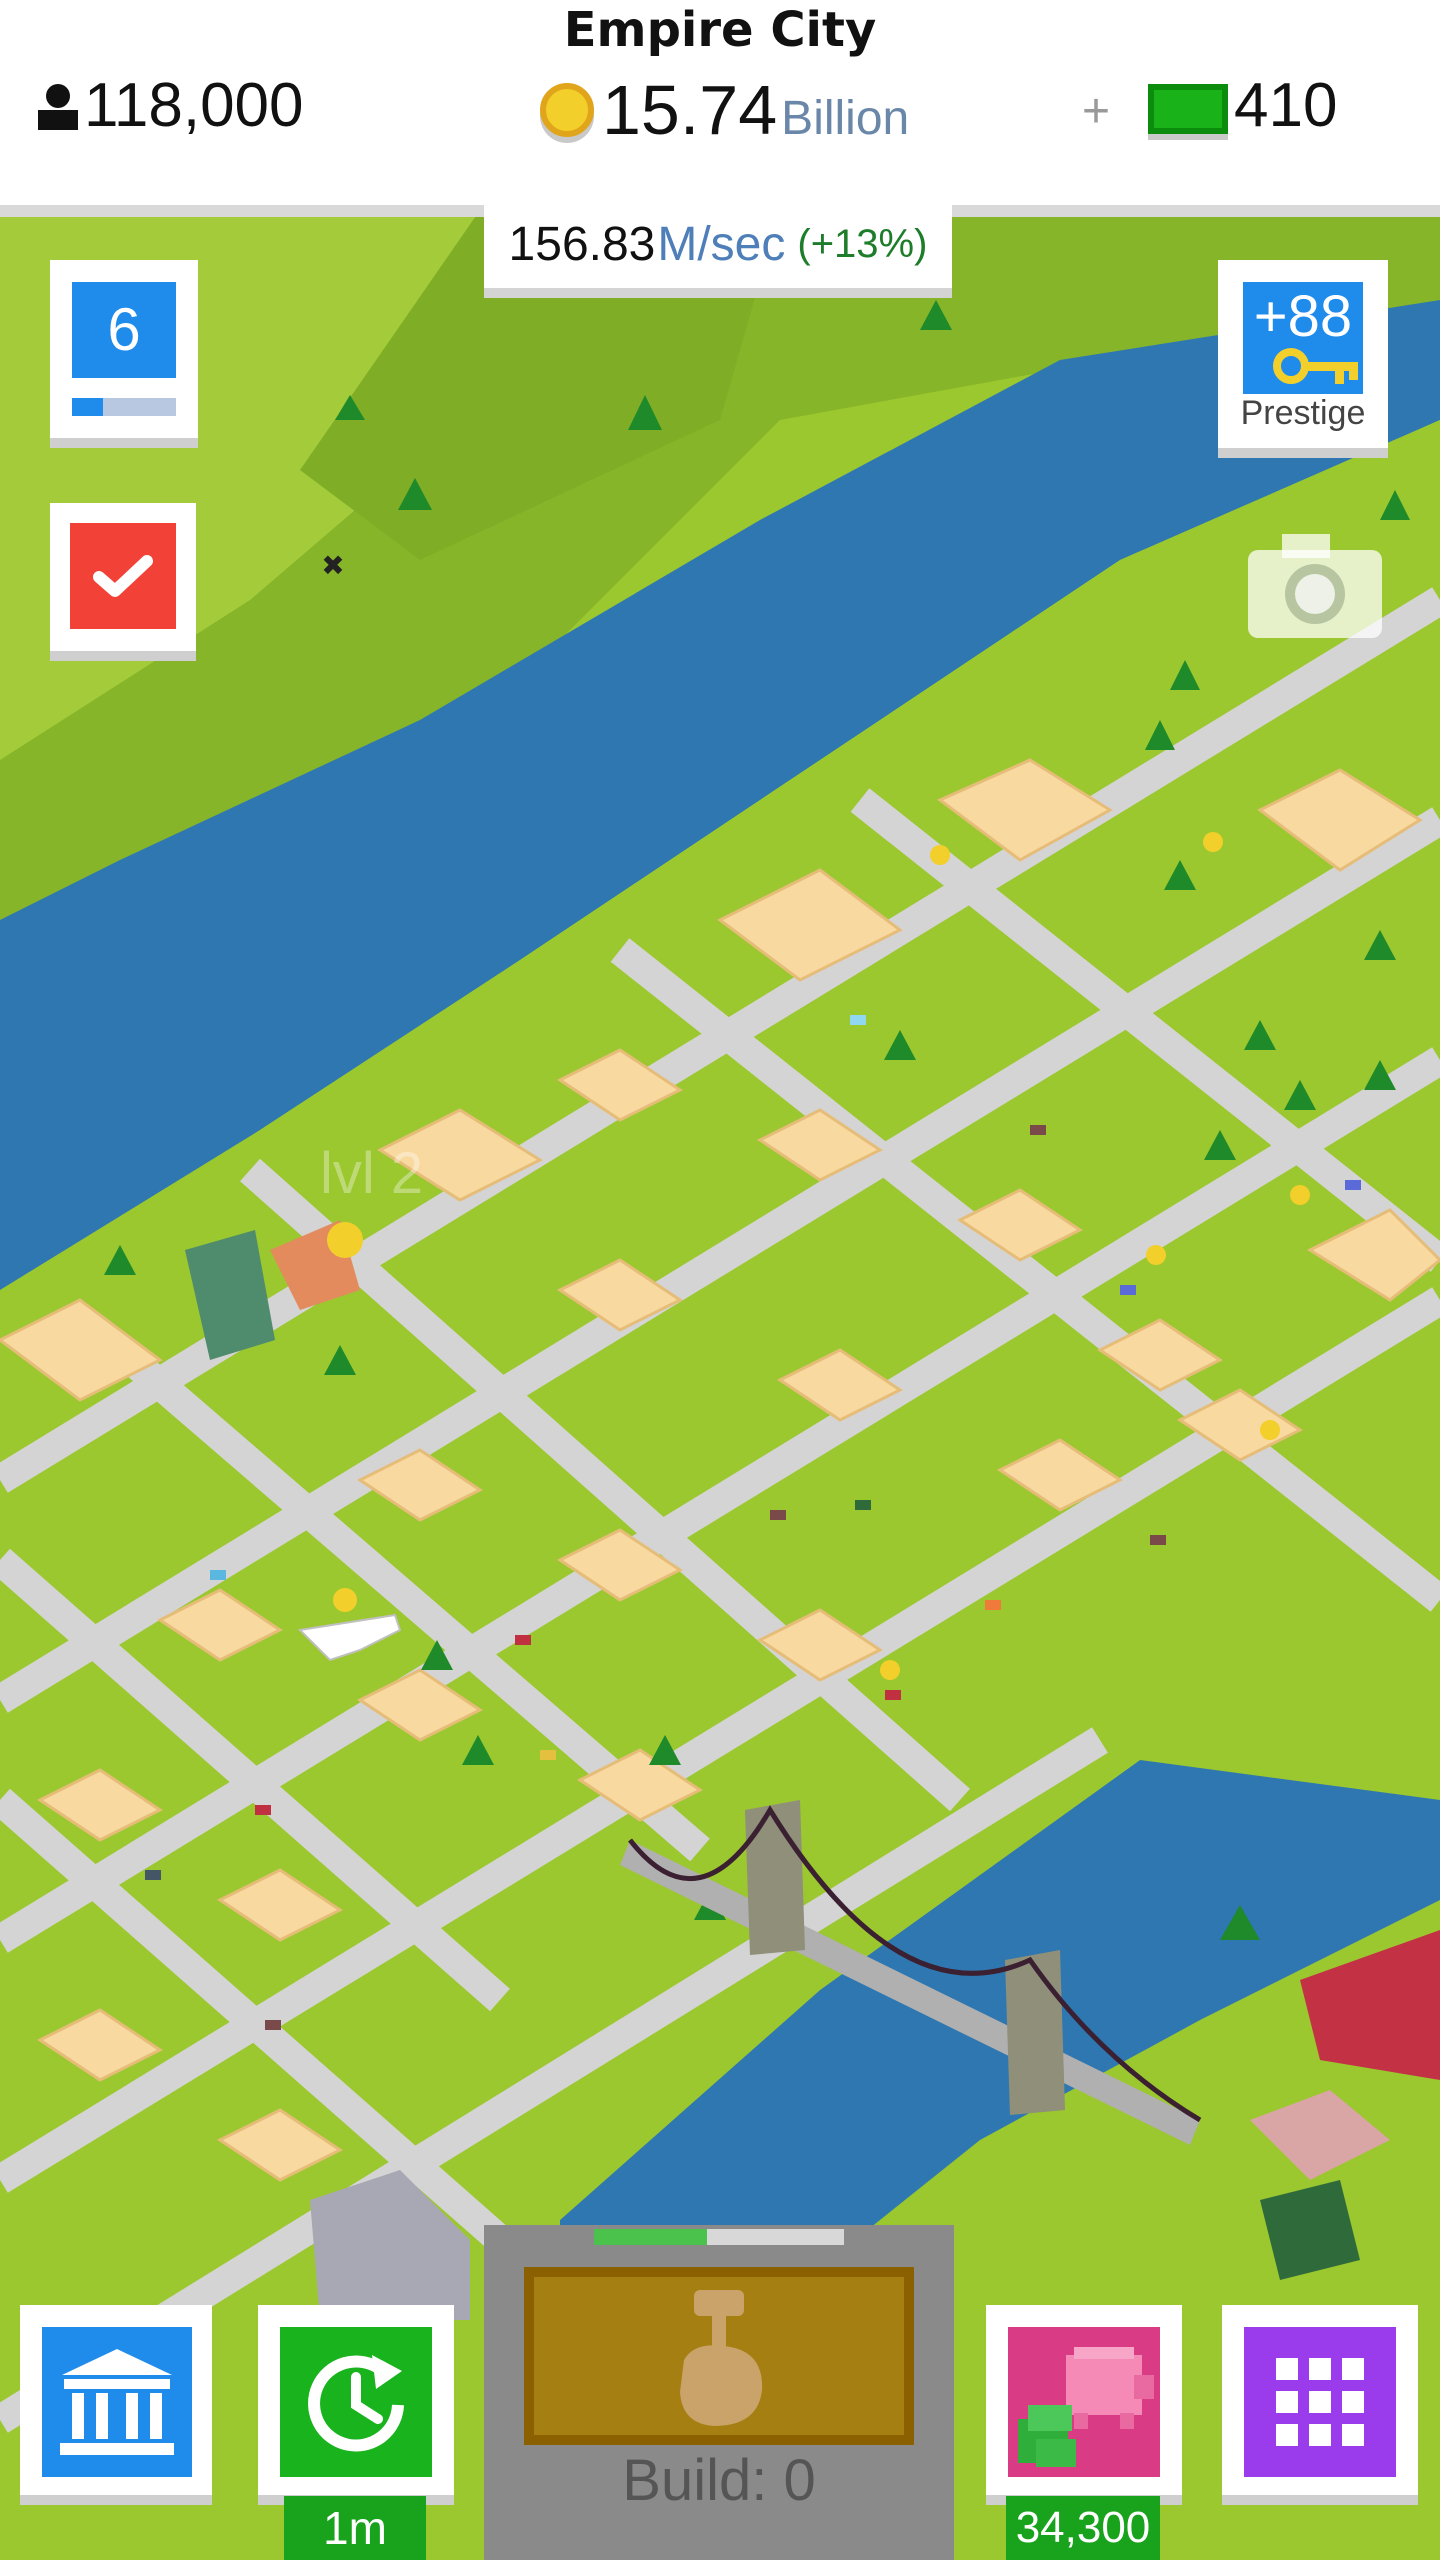 The width and height of the screenshot is (1440, 2560). I want to click on tasks-button, so click(123, 577).